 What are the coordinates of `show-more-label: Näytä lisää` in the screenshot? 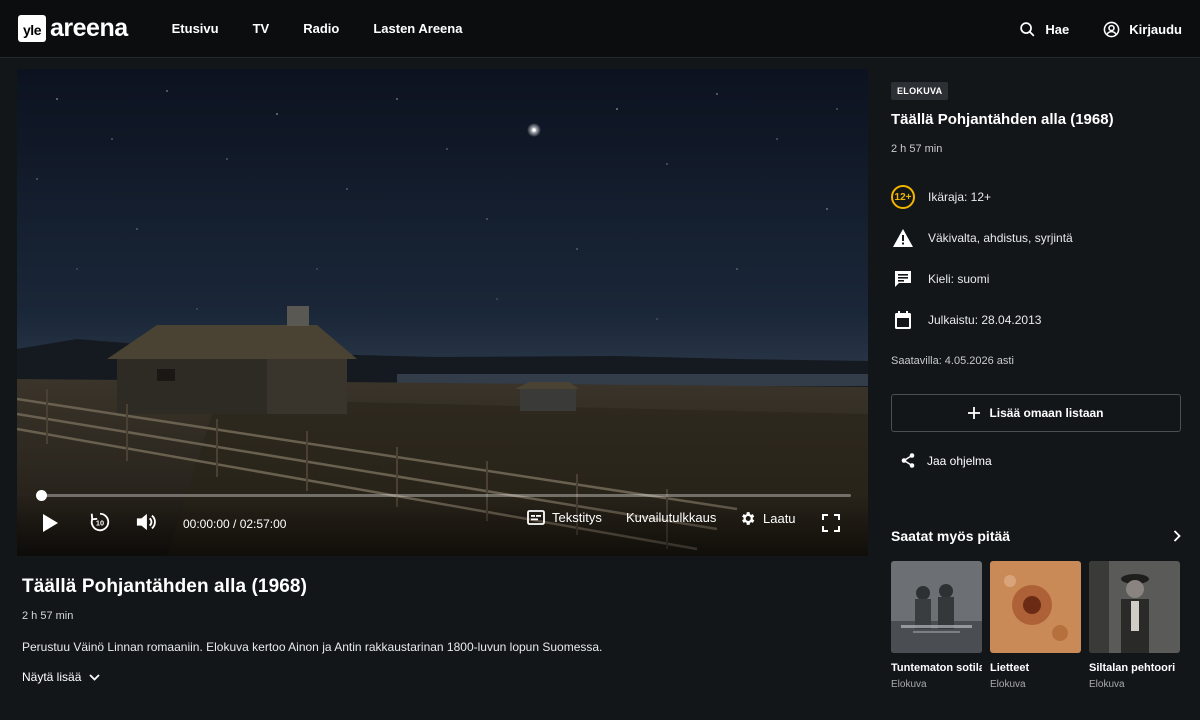 It's located at (52, 677).